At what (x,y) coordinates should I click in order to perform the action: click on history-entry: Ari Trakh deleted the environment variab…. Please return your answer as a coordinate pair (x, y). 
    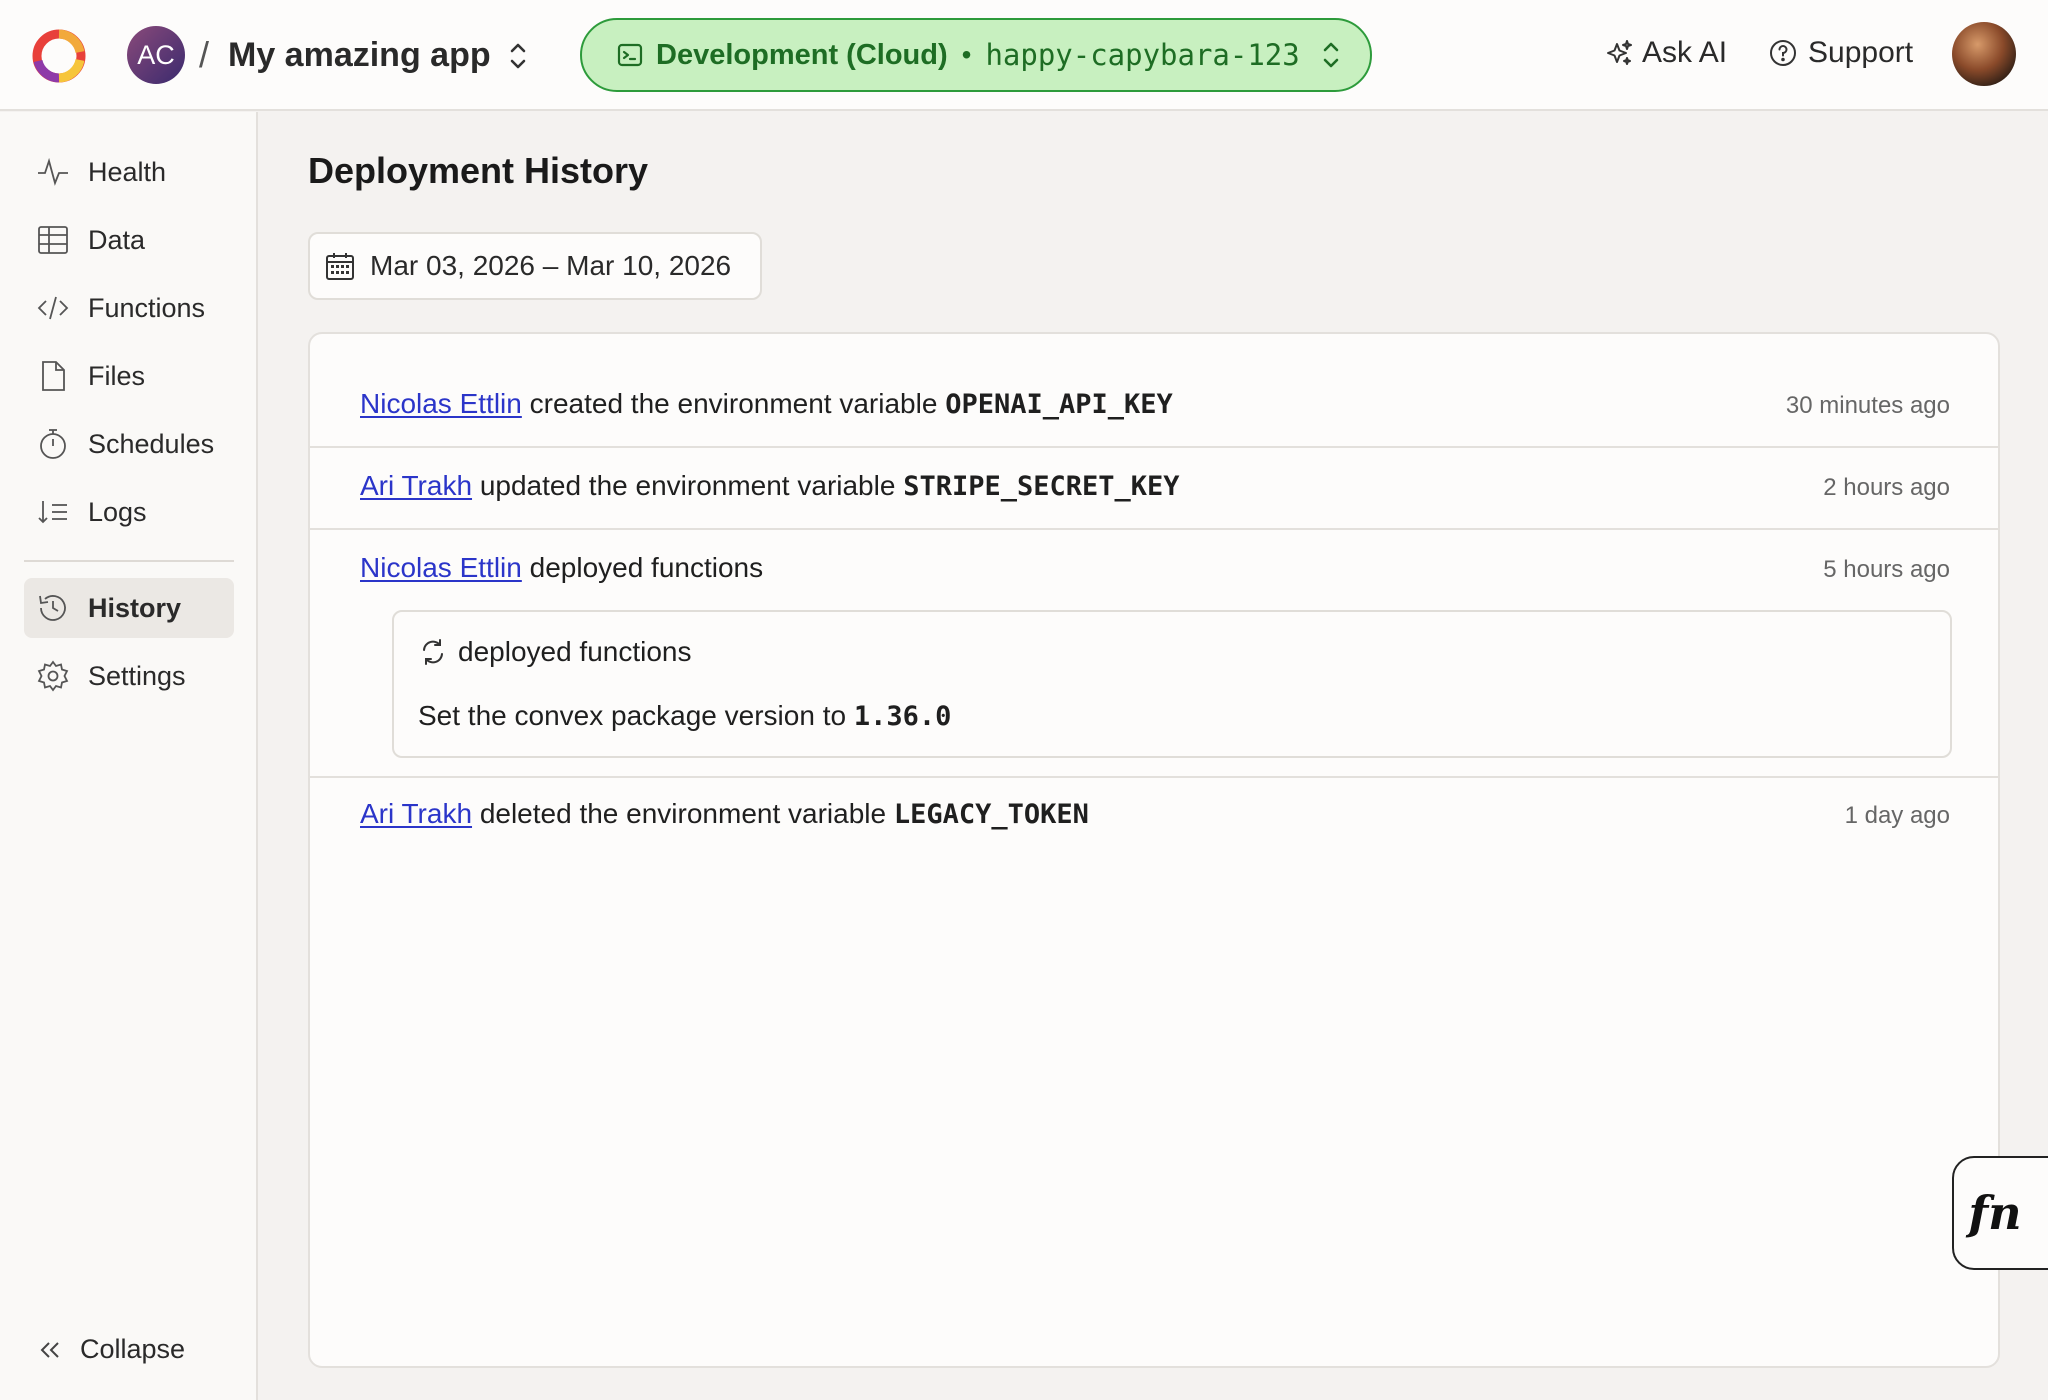
    Looking at the image, I should click on (724, 814).